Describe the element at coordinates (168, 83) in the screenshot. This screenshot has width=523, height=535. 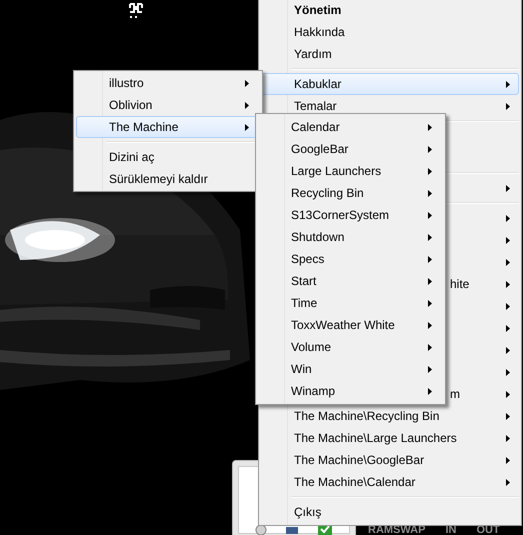
I see `menu-item: illustro` at that location.